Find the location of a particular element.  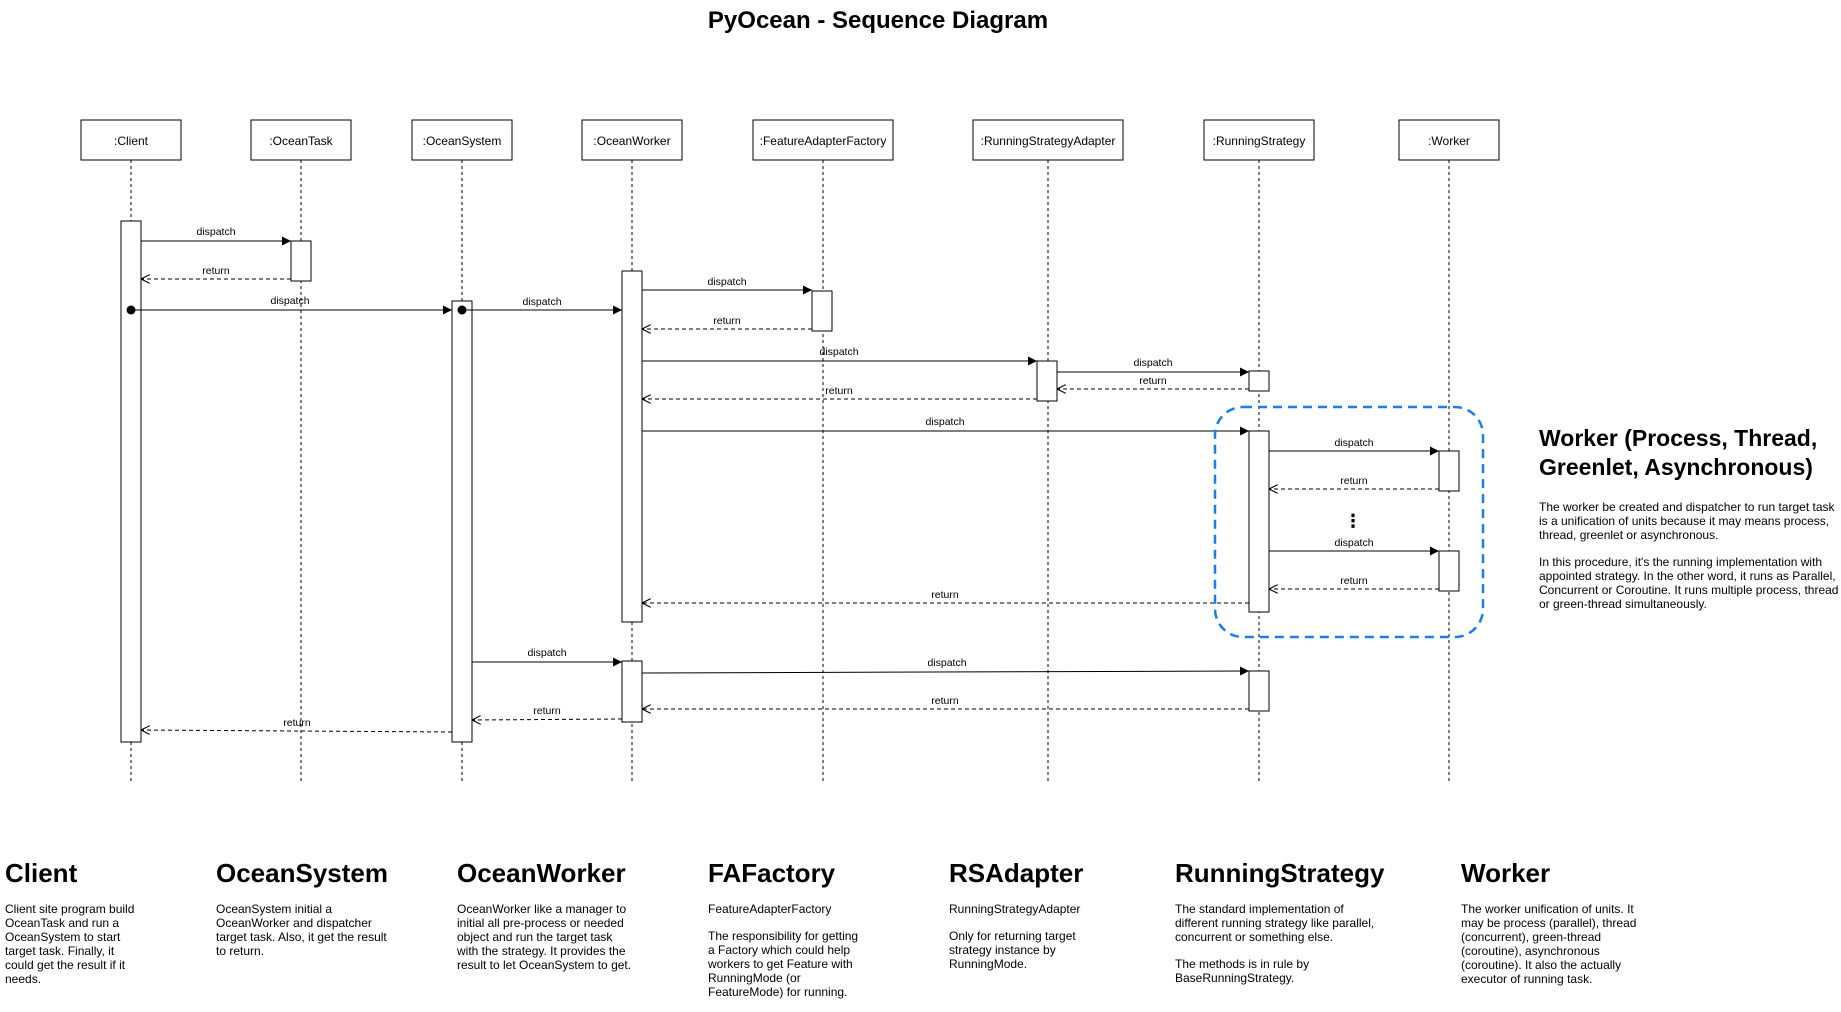

participant-label: :OceanSystem is located at coordinates (462, 141).